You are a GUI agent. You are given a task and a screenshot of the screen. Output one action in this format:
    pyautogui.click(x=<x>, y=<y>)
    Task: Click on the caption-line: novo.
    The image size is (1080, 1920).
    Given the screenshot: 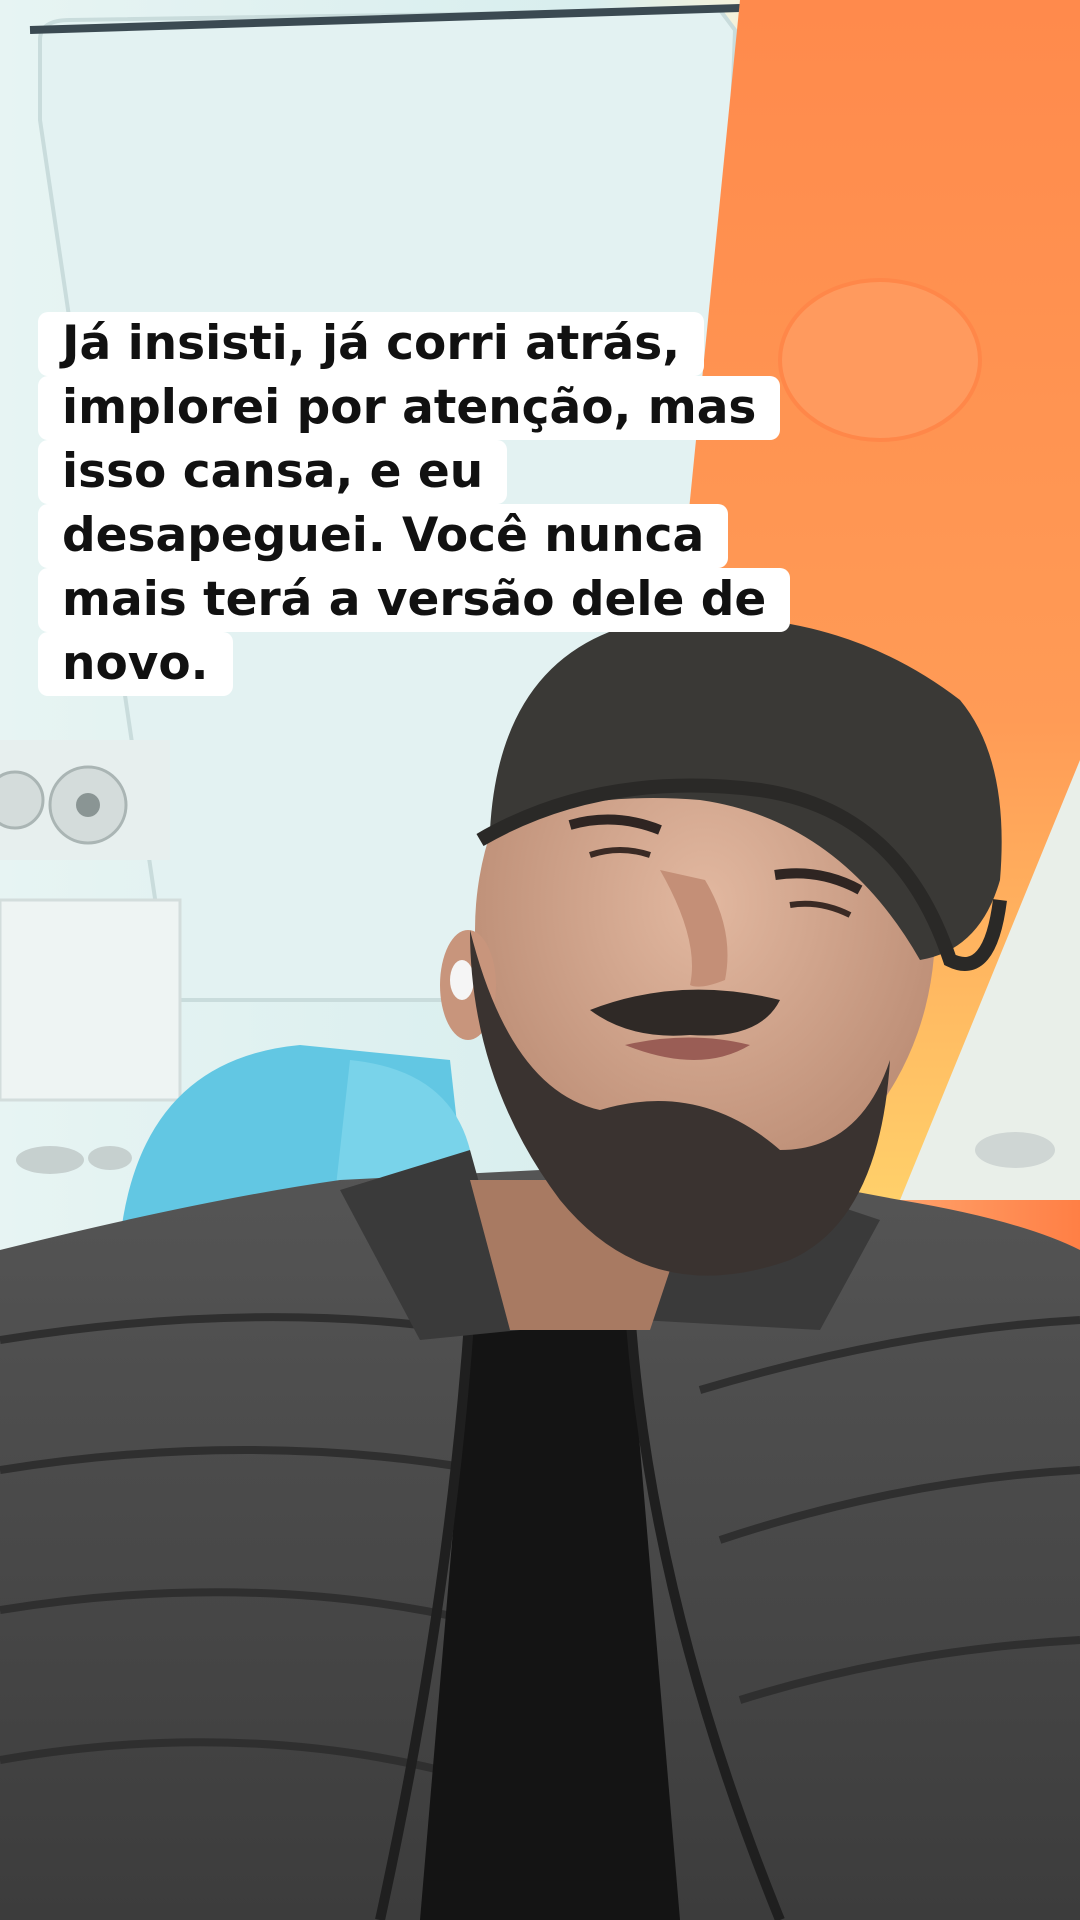 What is the action you would take?
    pyautogui.click(x=135, y=664)
    